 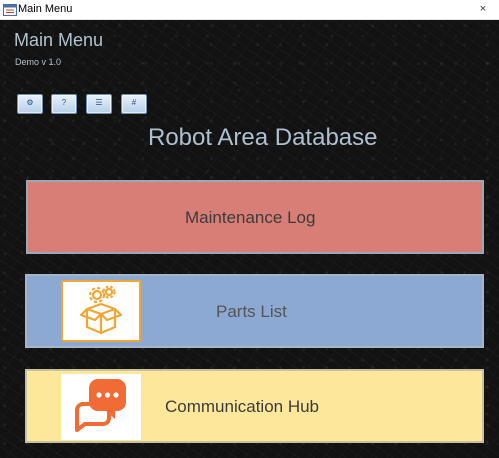 I want to click on list-button: ☰, so click(x=99, y=104).